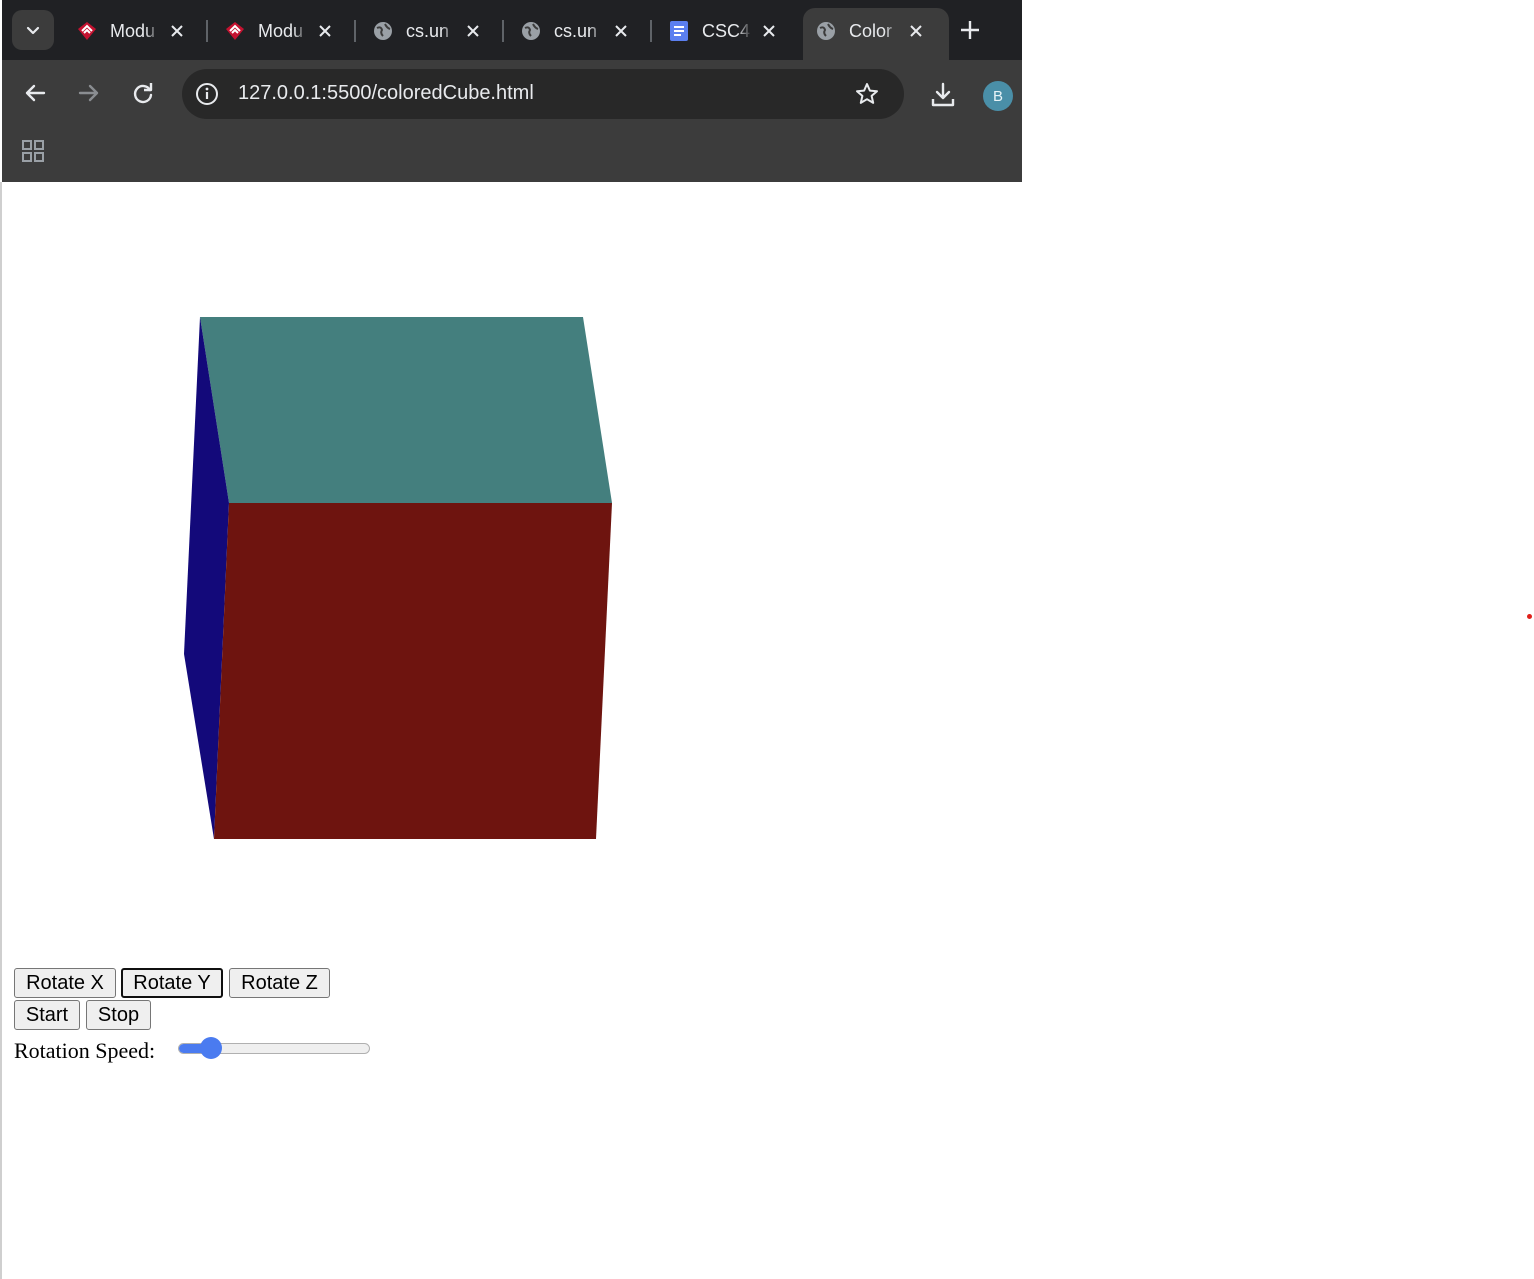 The width and height of the screenshot is (1534, 1279). What do you see at coordinates (406, 410) in the screenshot?
I see `cube-face-top` at bounding box center [406, 410].